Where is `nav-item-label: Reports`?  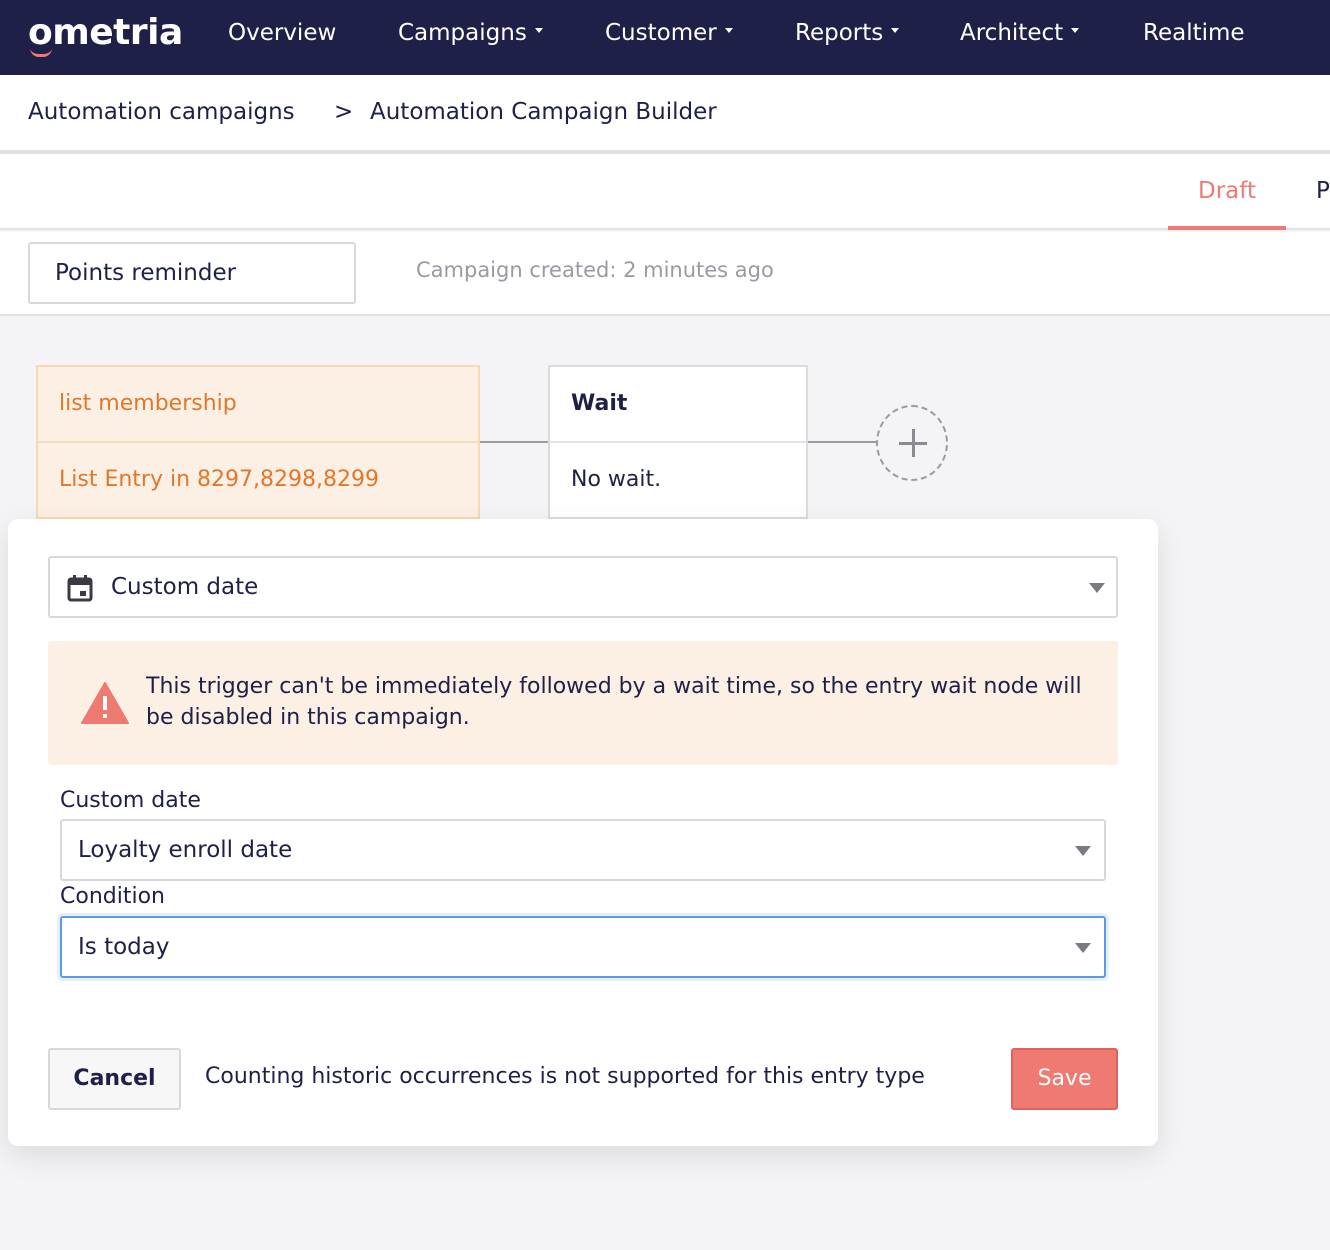
nav-item-label: Reports is located at coordinates (839, 33).